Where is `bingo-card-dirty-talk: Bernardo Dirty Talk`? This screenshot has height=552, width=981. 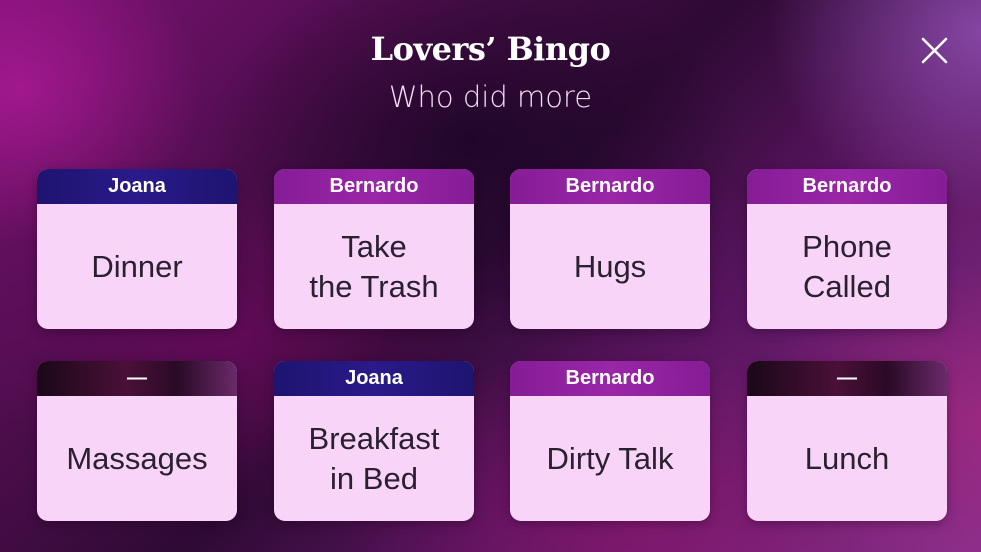 bingo-card-dirty-talk: Bernardo Dirty Talk is located at coordinates (610, 441).